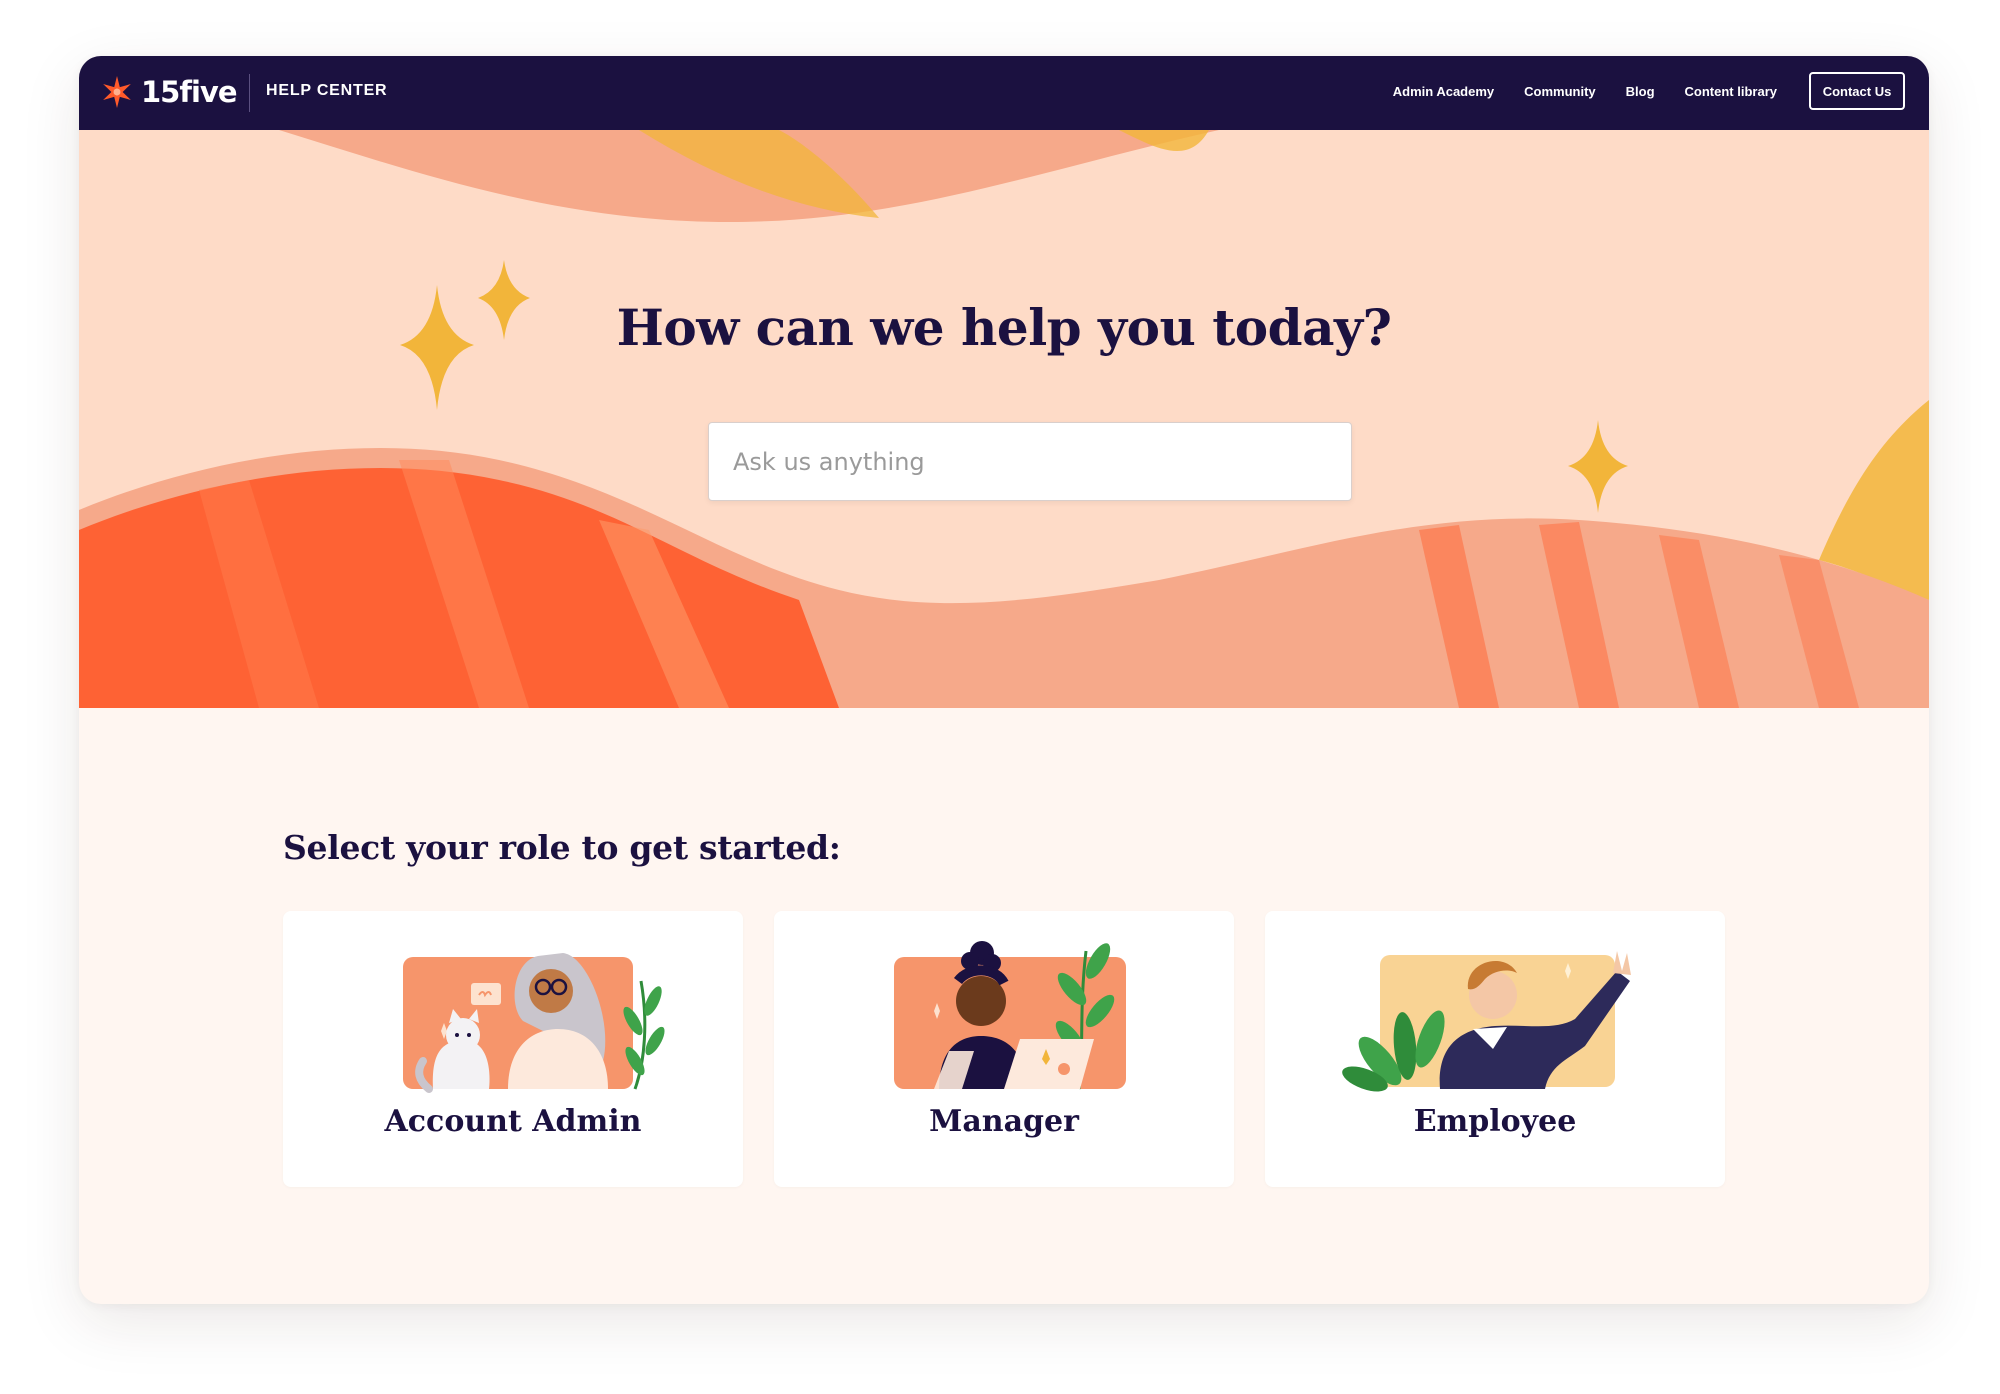 This screenshot has width=2000, height=1394. I want to click on nav-link-content-library: Content library, so click(1731, 91).